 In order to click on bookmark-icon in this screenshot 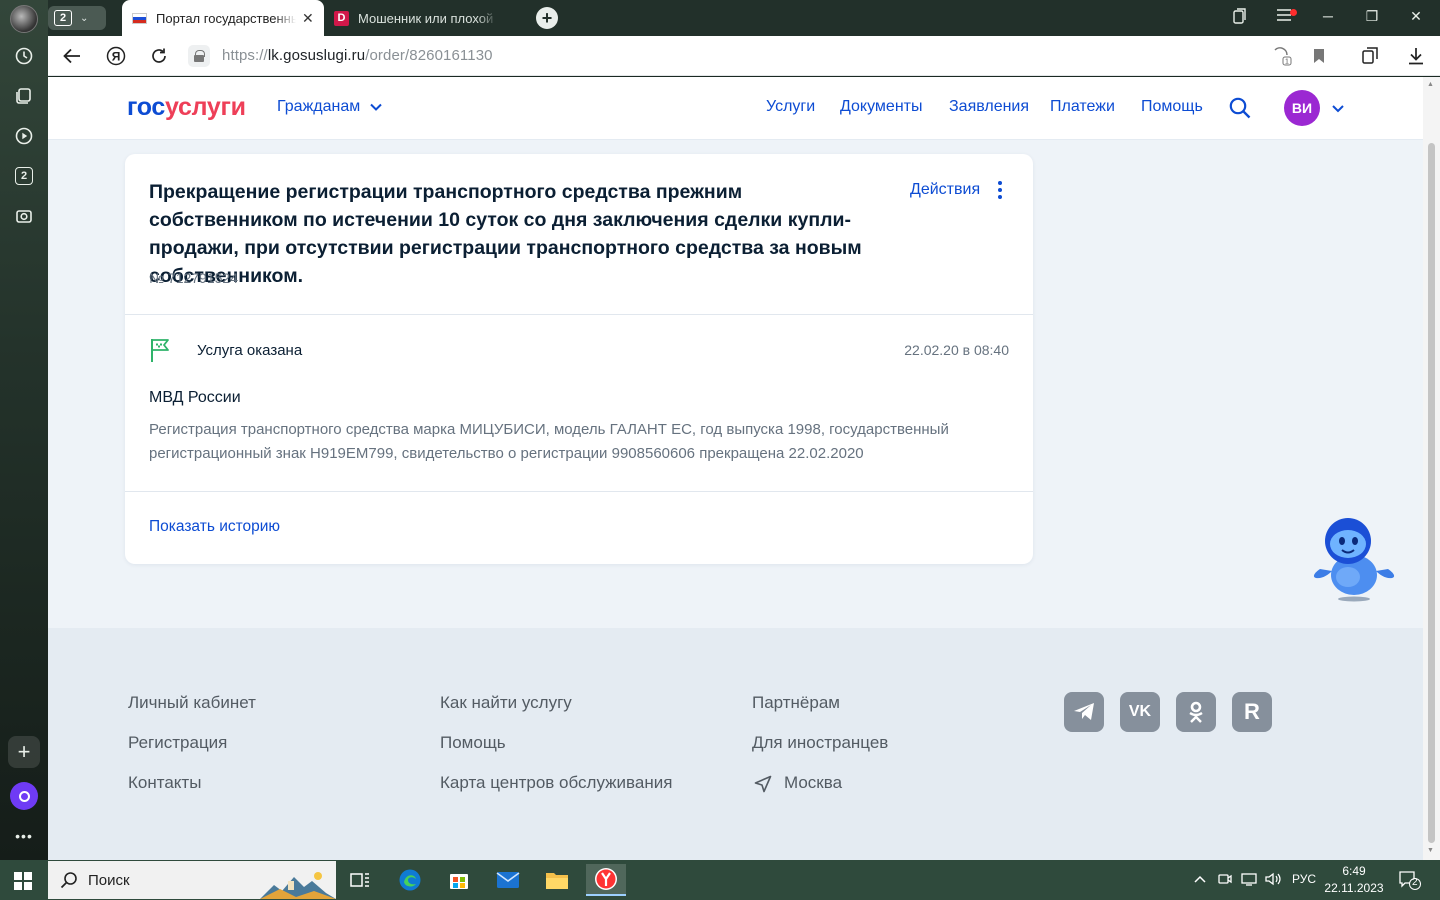, I will do `click(1319, 56)`.